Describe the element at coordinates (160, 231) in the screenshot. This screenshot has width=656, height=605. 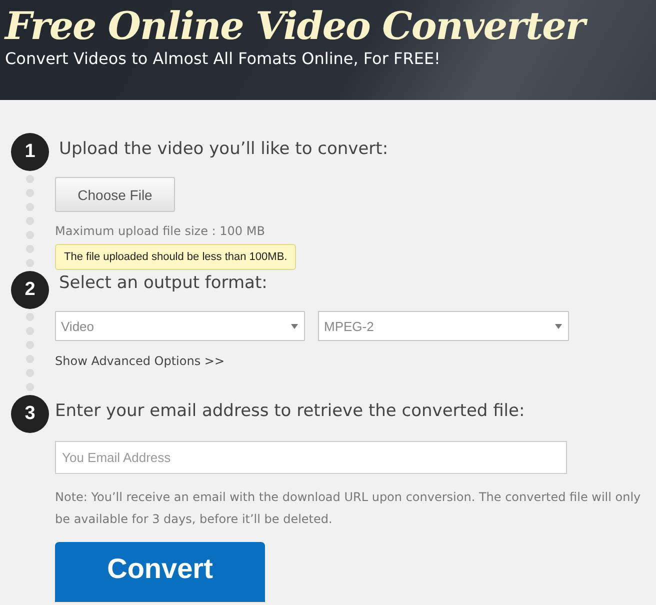
I see `upload-size-hint: Maximum upload file size : 100 MB` at that location.